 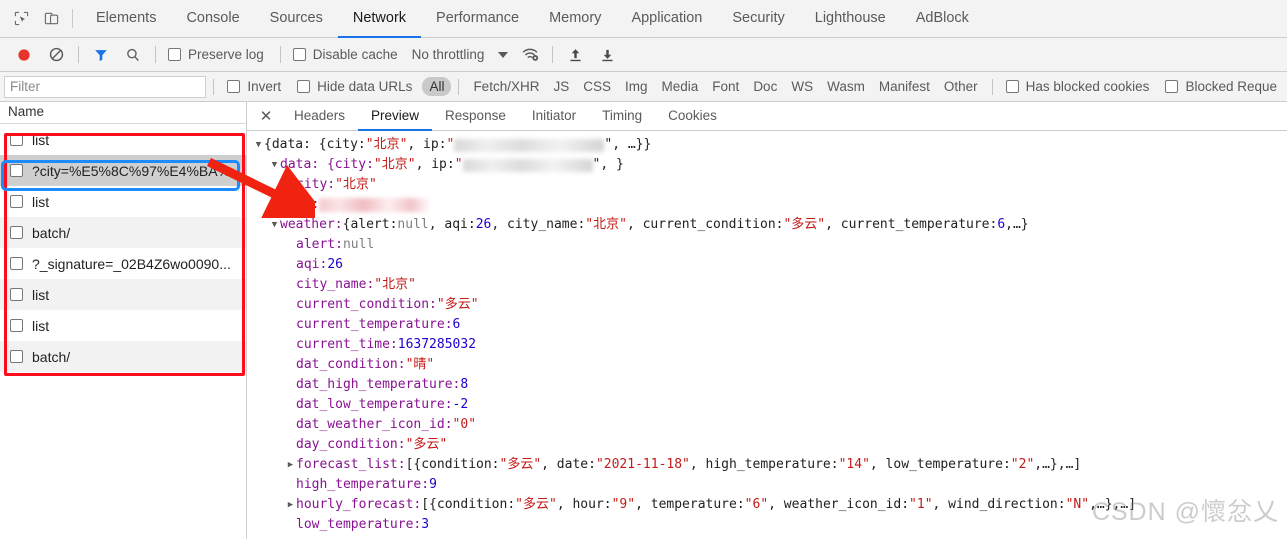 I want to click on json-line: ▼ {data: {city: "北京", ip: " ", …}}, so click(x=770, y=145).